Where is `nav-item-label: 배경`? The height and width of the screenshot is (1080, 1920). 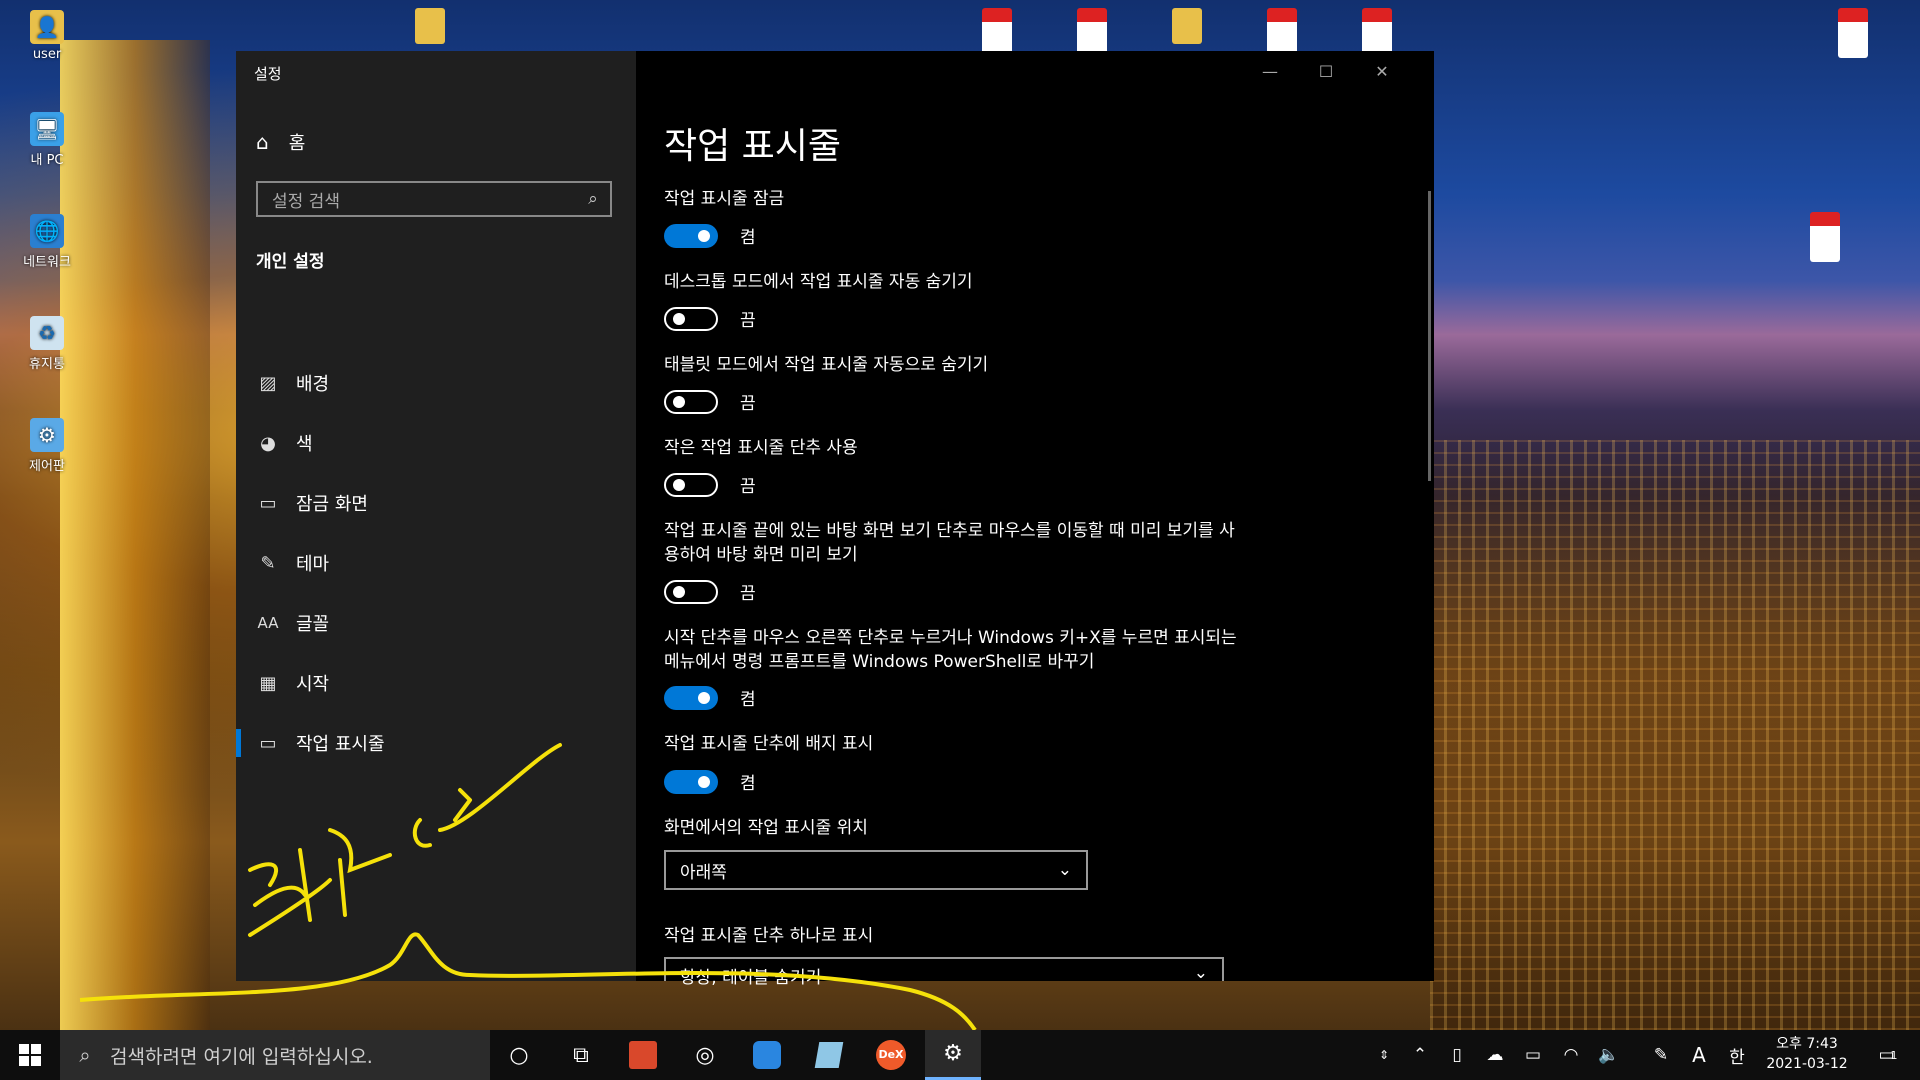 nav-item-label: 배경 is located at coordinates (313, 384).